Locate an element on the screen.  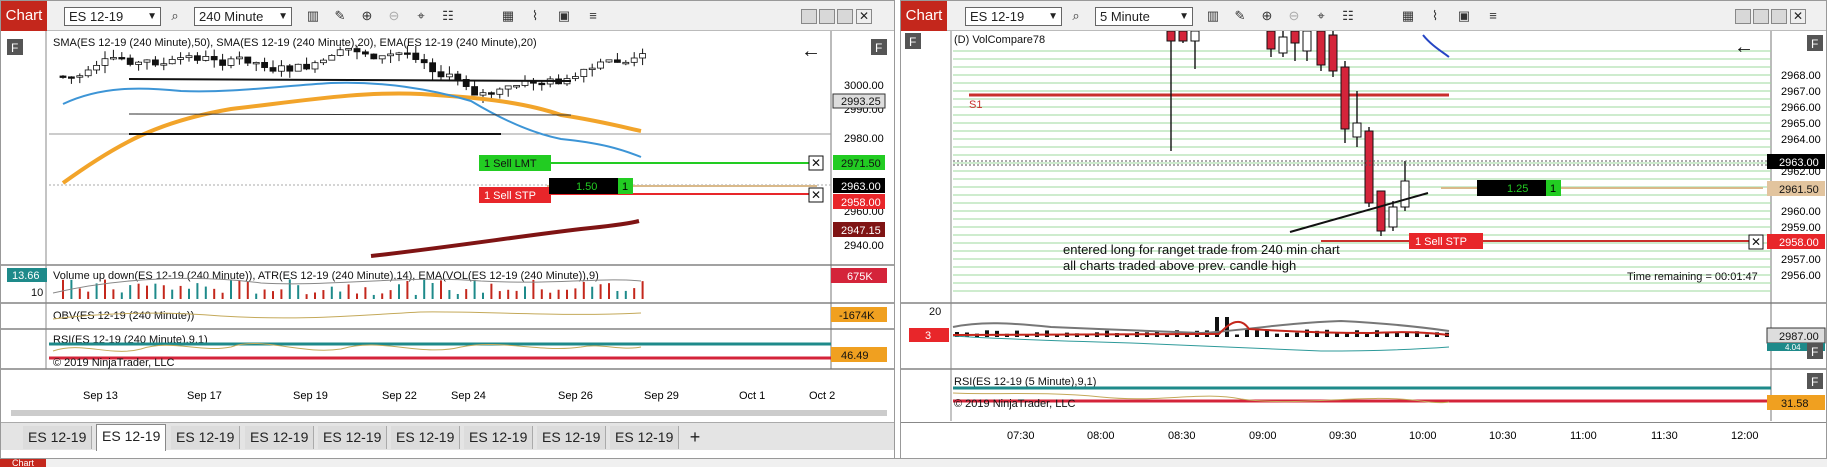
tab-es-12-19-5: ES 12-19 is located at coordinates (353, 437).